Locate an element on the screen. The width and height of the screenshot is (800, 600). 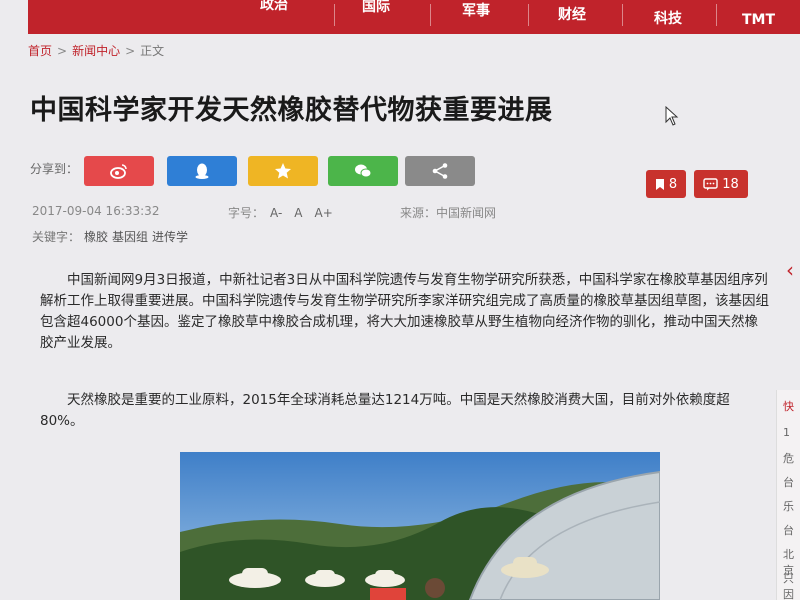
font-size-larger: A+ is located at coordinates (324, 213).